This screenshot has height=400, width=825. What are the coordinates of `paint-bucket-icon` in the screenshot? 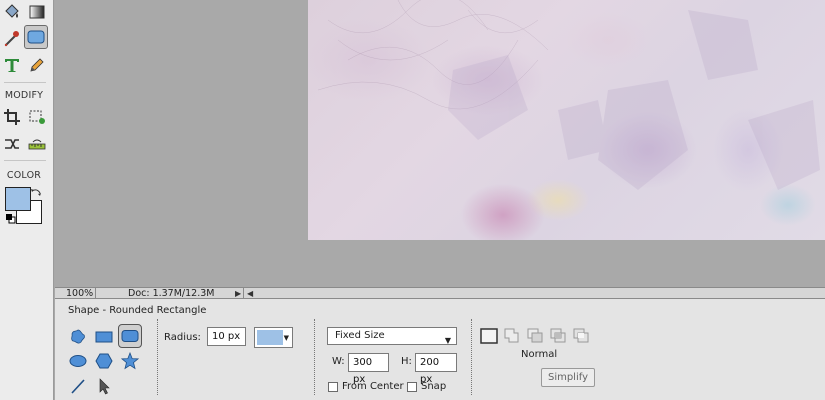 It's located at (12, 11).